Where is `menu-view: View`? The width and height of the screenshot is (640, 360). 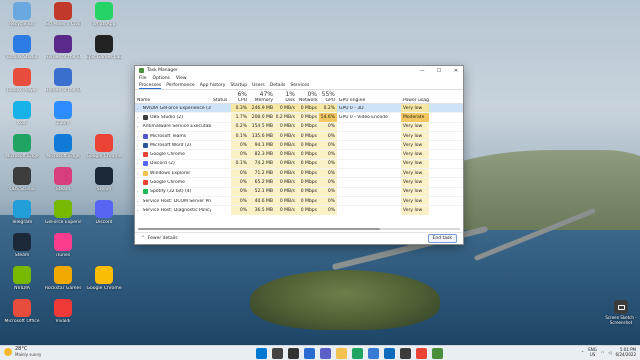
menu-view: View is located at coordinates (181, 78).